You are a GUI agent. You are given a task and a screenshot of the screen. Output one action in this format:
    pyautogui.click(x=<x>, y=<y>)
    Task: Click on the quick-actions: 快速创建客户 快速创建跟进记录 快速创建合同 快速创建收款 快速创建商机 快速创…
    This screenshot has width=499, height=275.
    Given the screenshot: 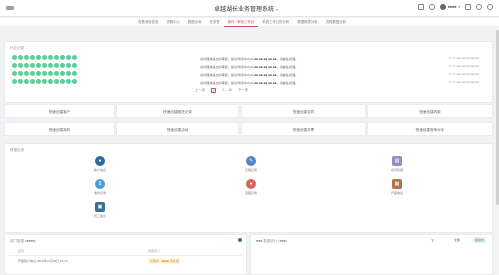 What is the action you would take?
    pyautogui.click(x=248, y=122)
    